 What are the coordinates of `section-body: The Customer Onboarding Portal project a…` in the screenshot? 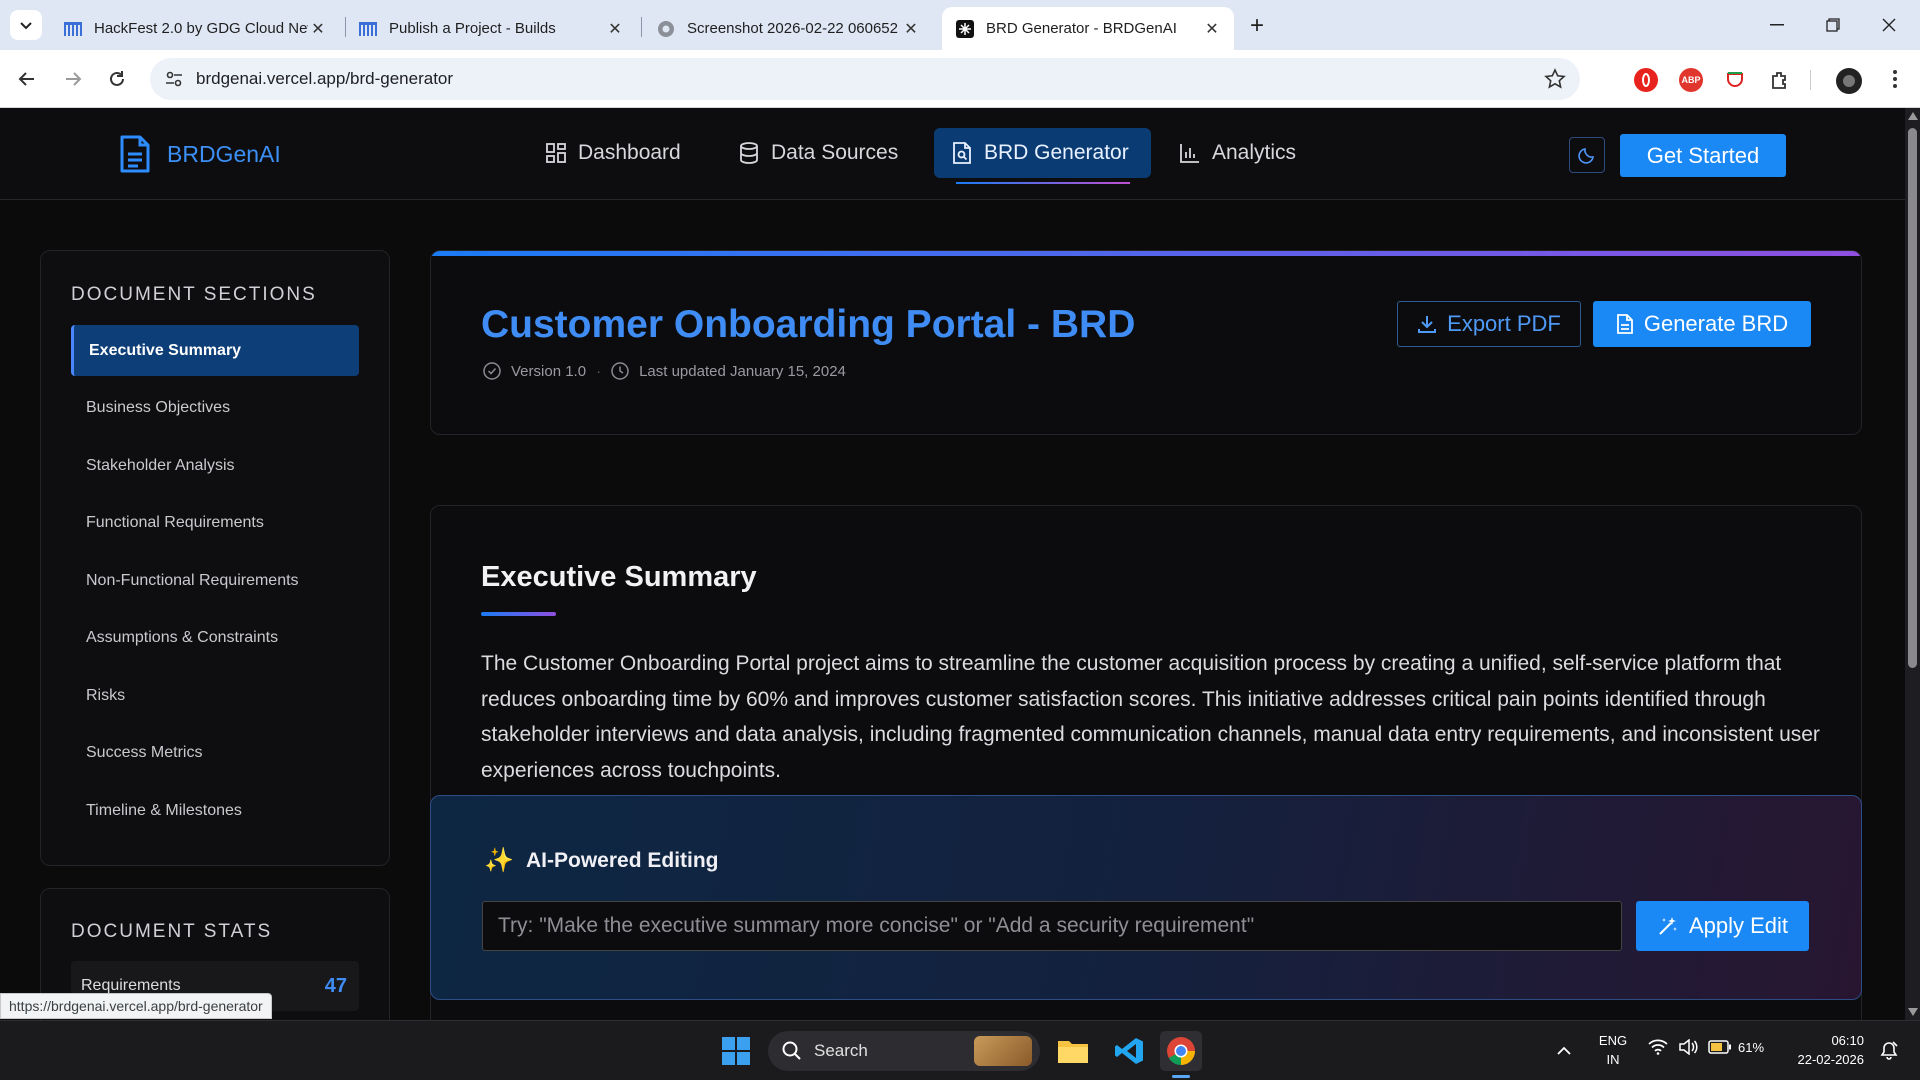 It's located at (1150, 717).